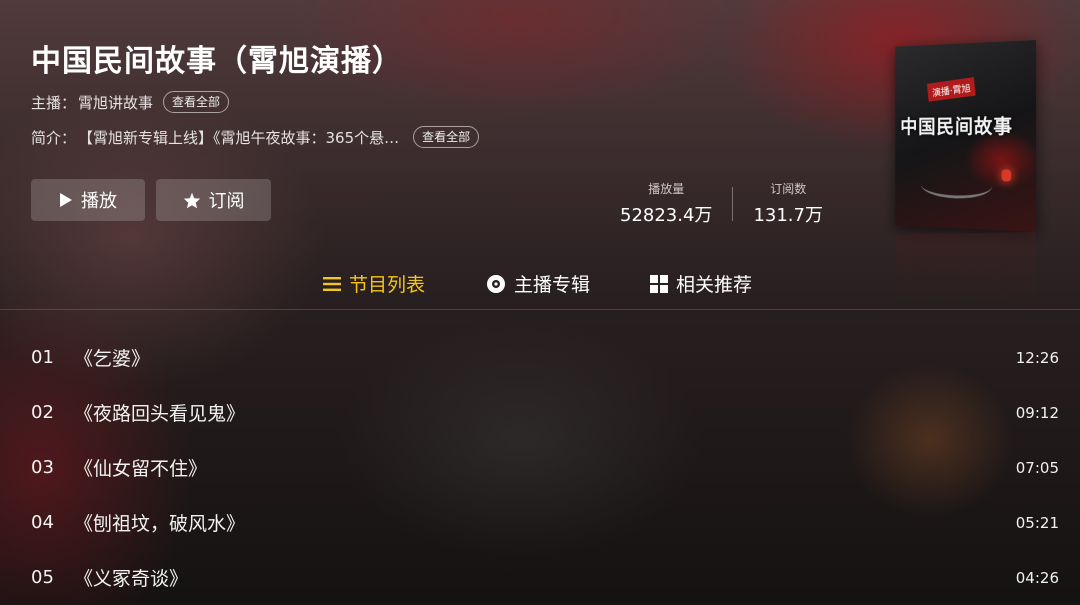 This screenshot has width=1080, height=605. Describe the element at coordinates (496, 284) in the screenshot. I see `disc-icon` at that location.